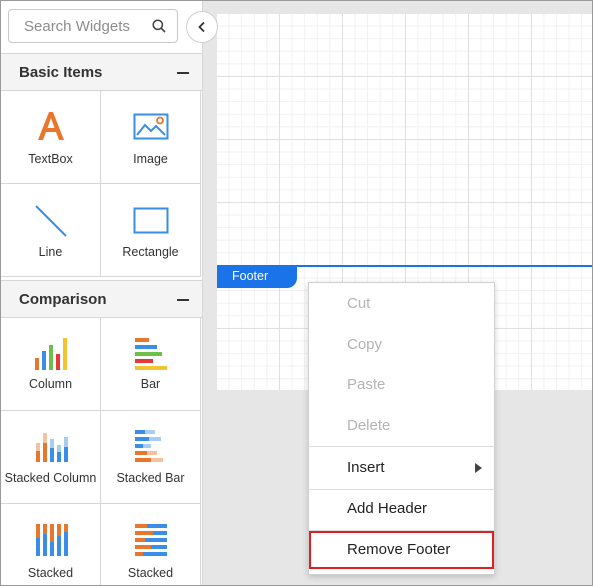 Image resolution: width=593 pixels, height=586 pixels. I want to click on widget-label: Stacked Bar, so click(150, 478).